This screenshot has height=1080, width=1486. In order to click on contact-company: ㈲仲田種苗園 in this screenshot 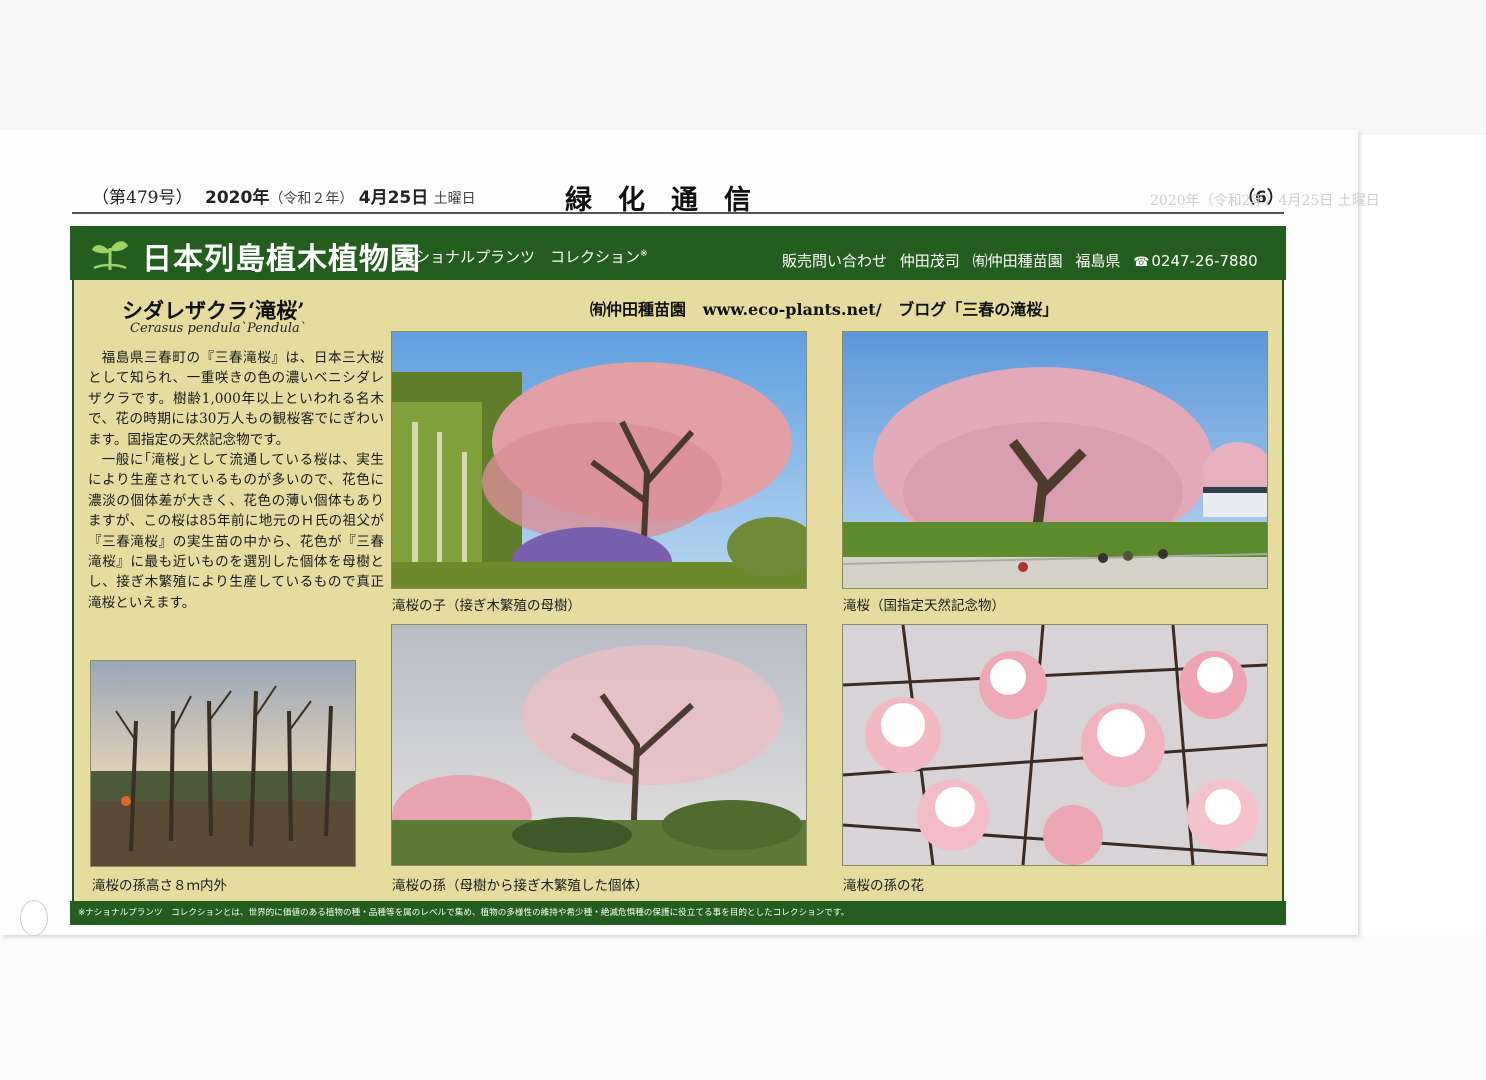, I will do `click(1017, 261)`.